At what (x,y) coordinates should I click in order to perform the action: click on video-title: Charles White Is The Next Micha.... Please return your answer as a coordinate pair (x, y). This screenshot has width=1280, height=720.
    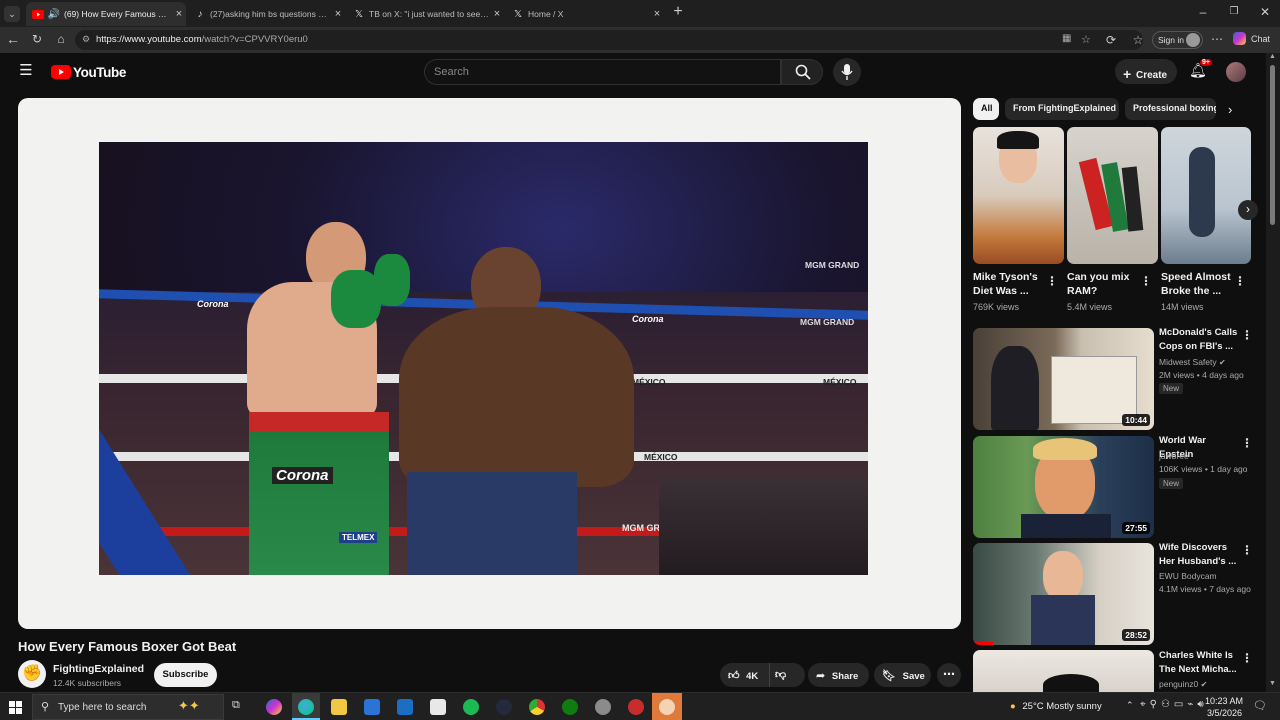
    Looking at the image, I should click on (1200, 663).